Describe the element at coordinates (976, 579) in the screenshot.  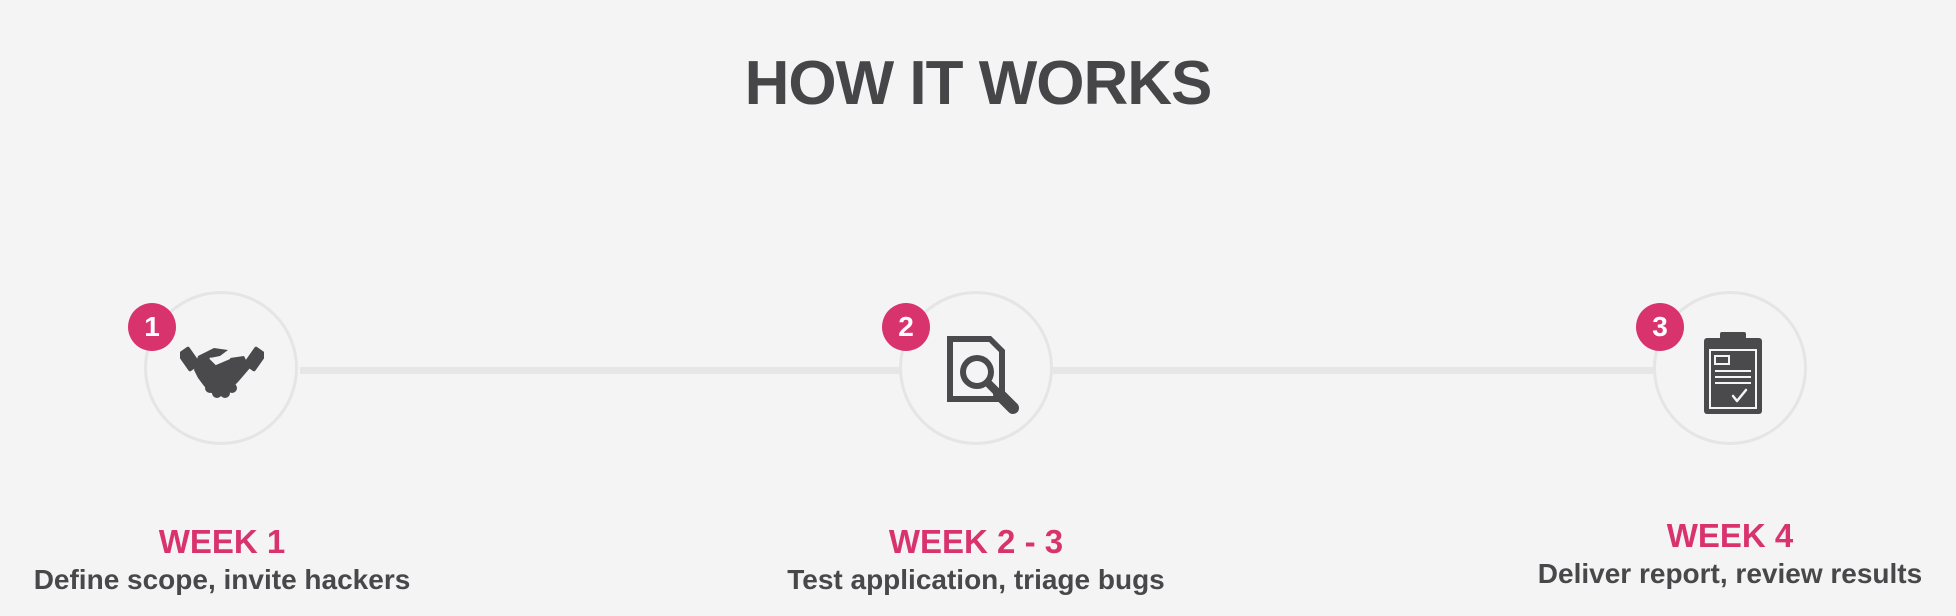
I see `step-description: Test application, triage bugs` at that location.